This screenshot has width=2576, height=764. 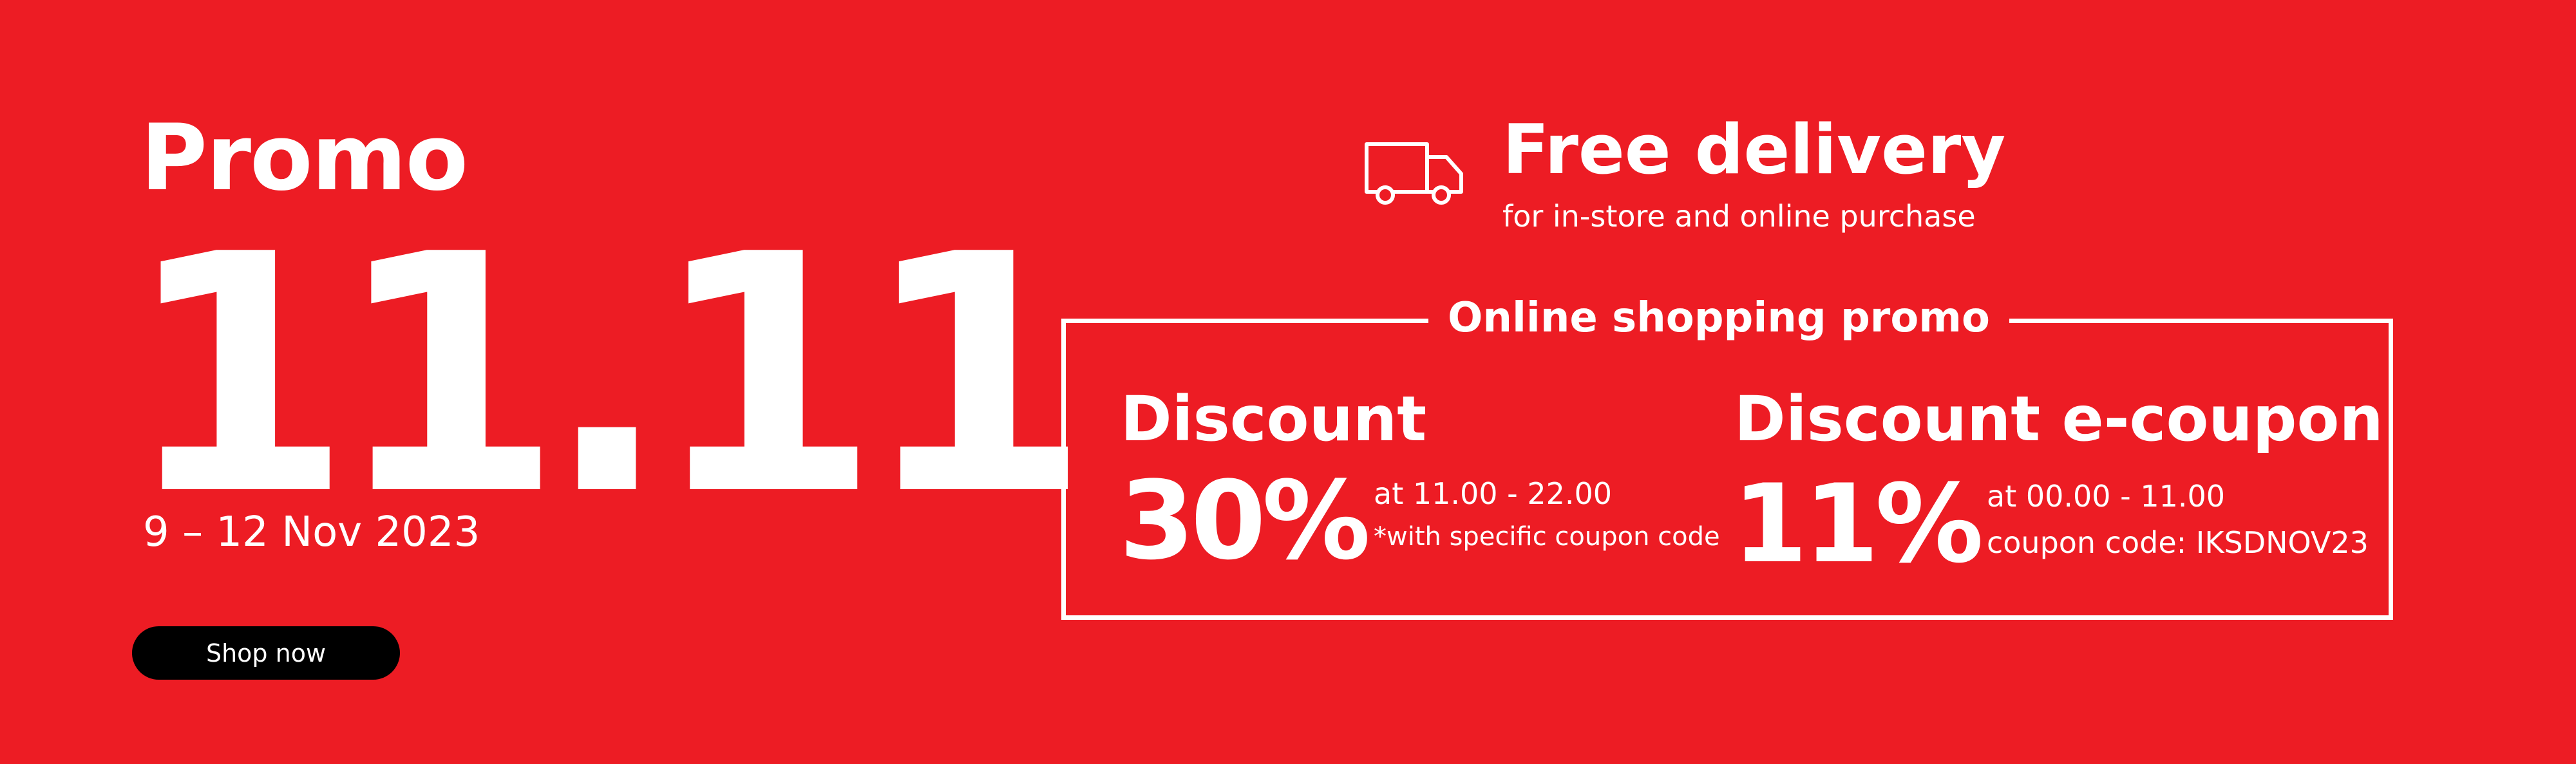 I want to click on discount-note: *with specific coupon code, so click(x=1547, y=537).